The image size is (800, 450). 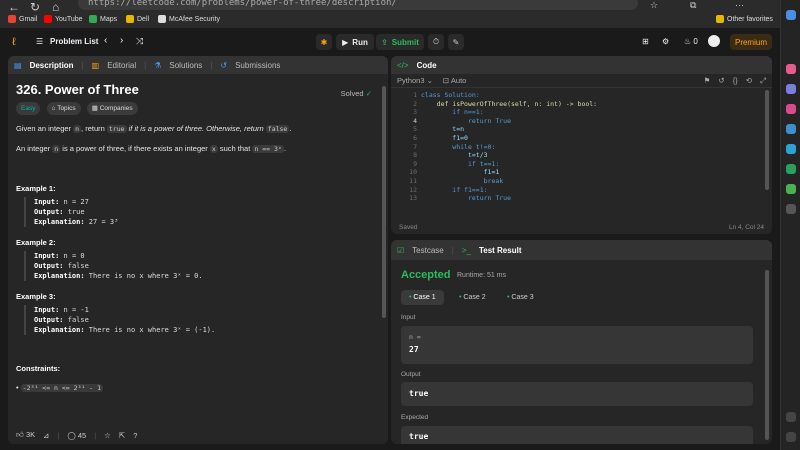 I want to click on comments-button: ◯ 45, so click(x=76, y=435).